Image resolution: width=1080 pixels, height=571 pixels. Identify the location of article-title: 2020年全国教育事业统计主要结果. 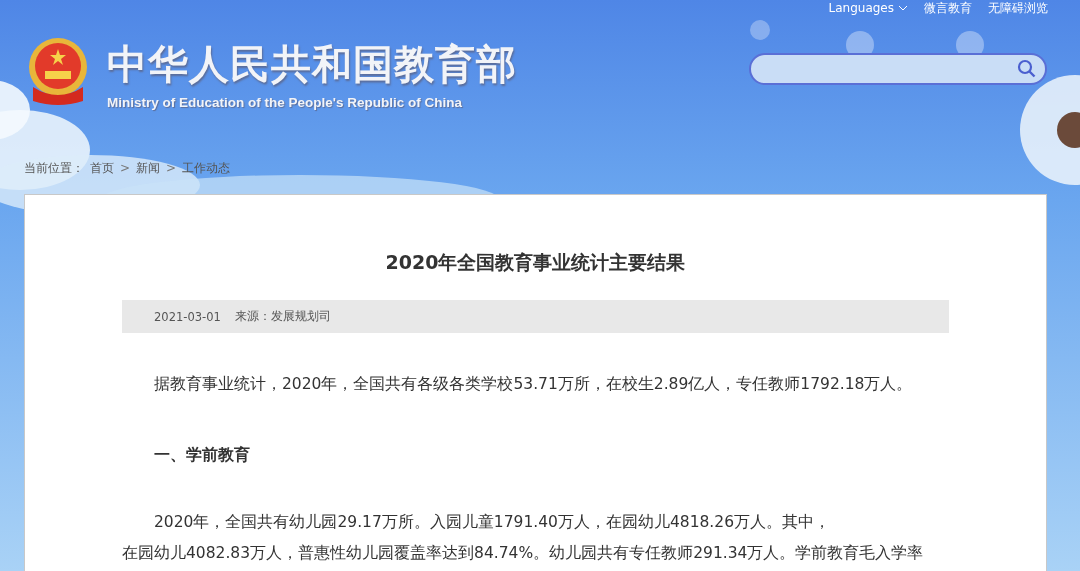
(535, 262).